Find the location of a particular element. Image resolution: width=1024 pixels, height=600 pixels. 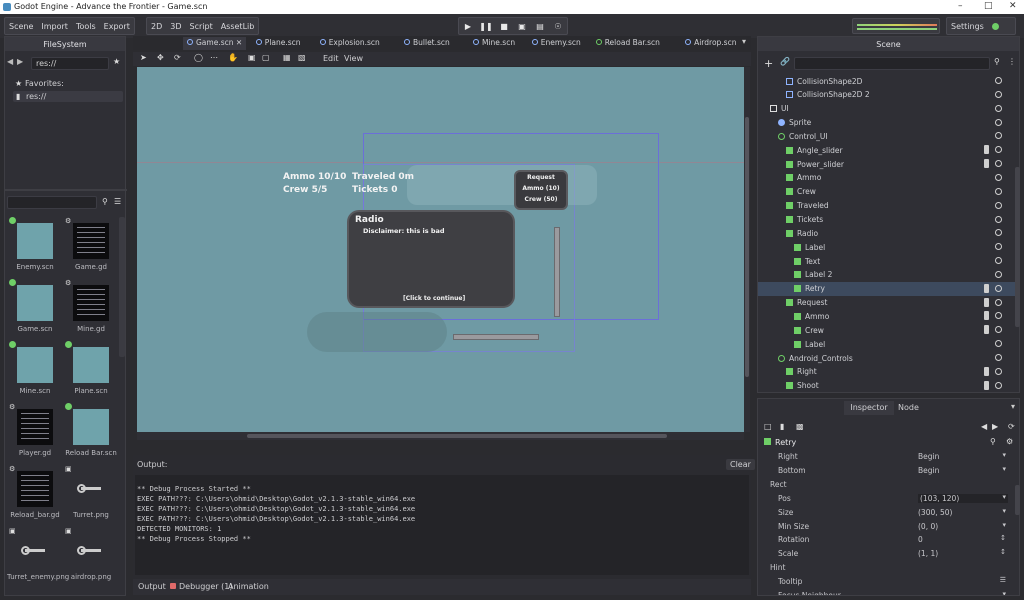

close-tab-icon: ✕ is located at coordinates (238, 42).